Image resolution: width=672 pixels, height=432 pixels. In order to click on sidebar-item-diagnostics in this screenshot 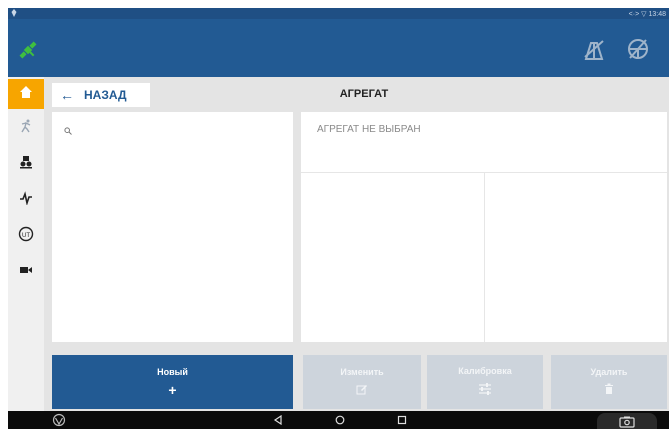, I will do `click(26, 200)`.